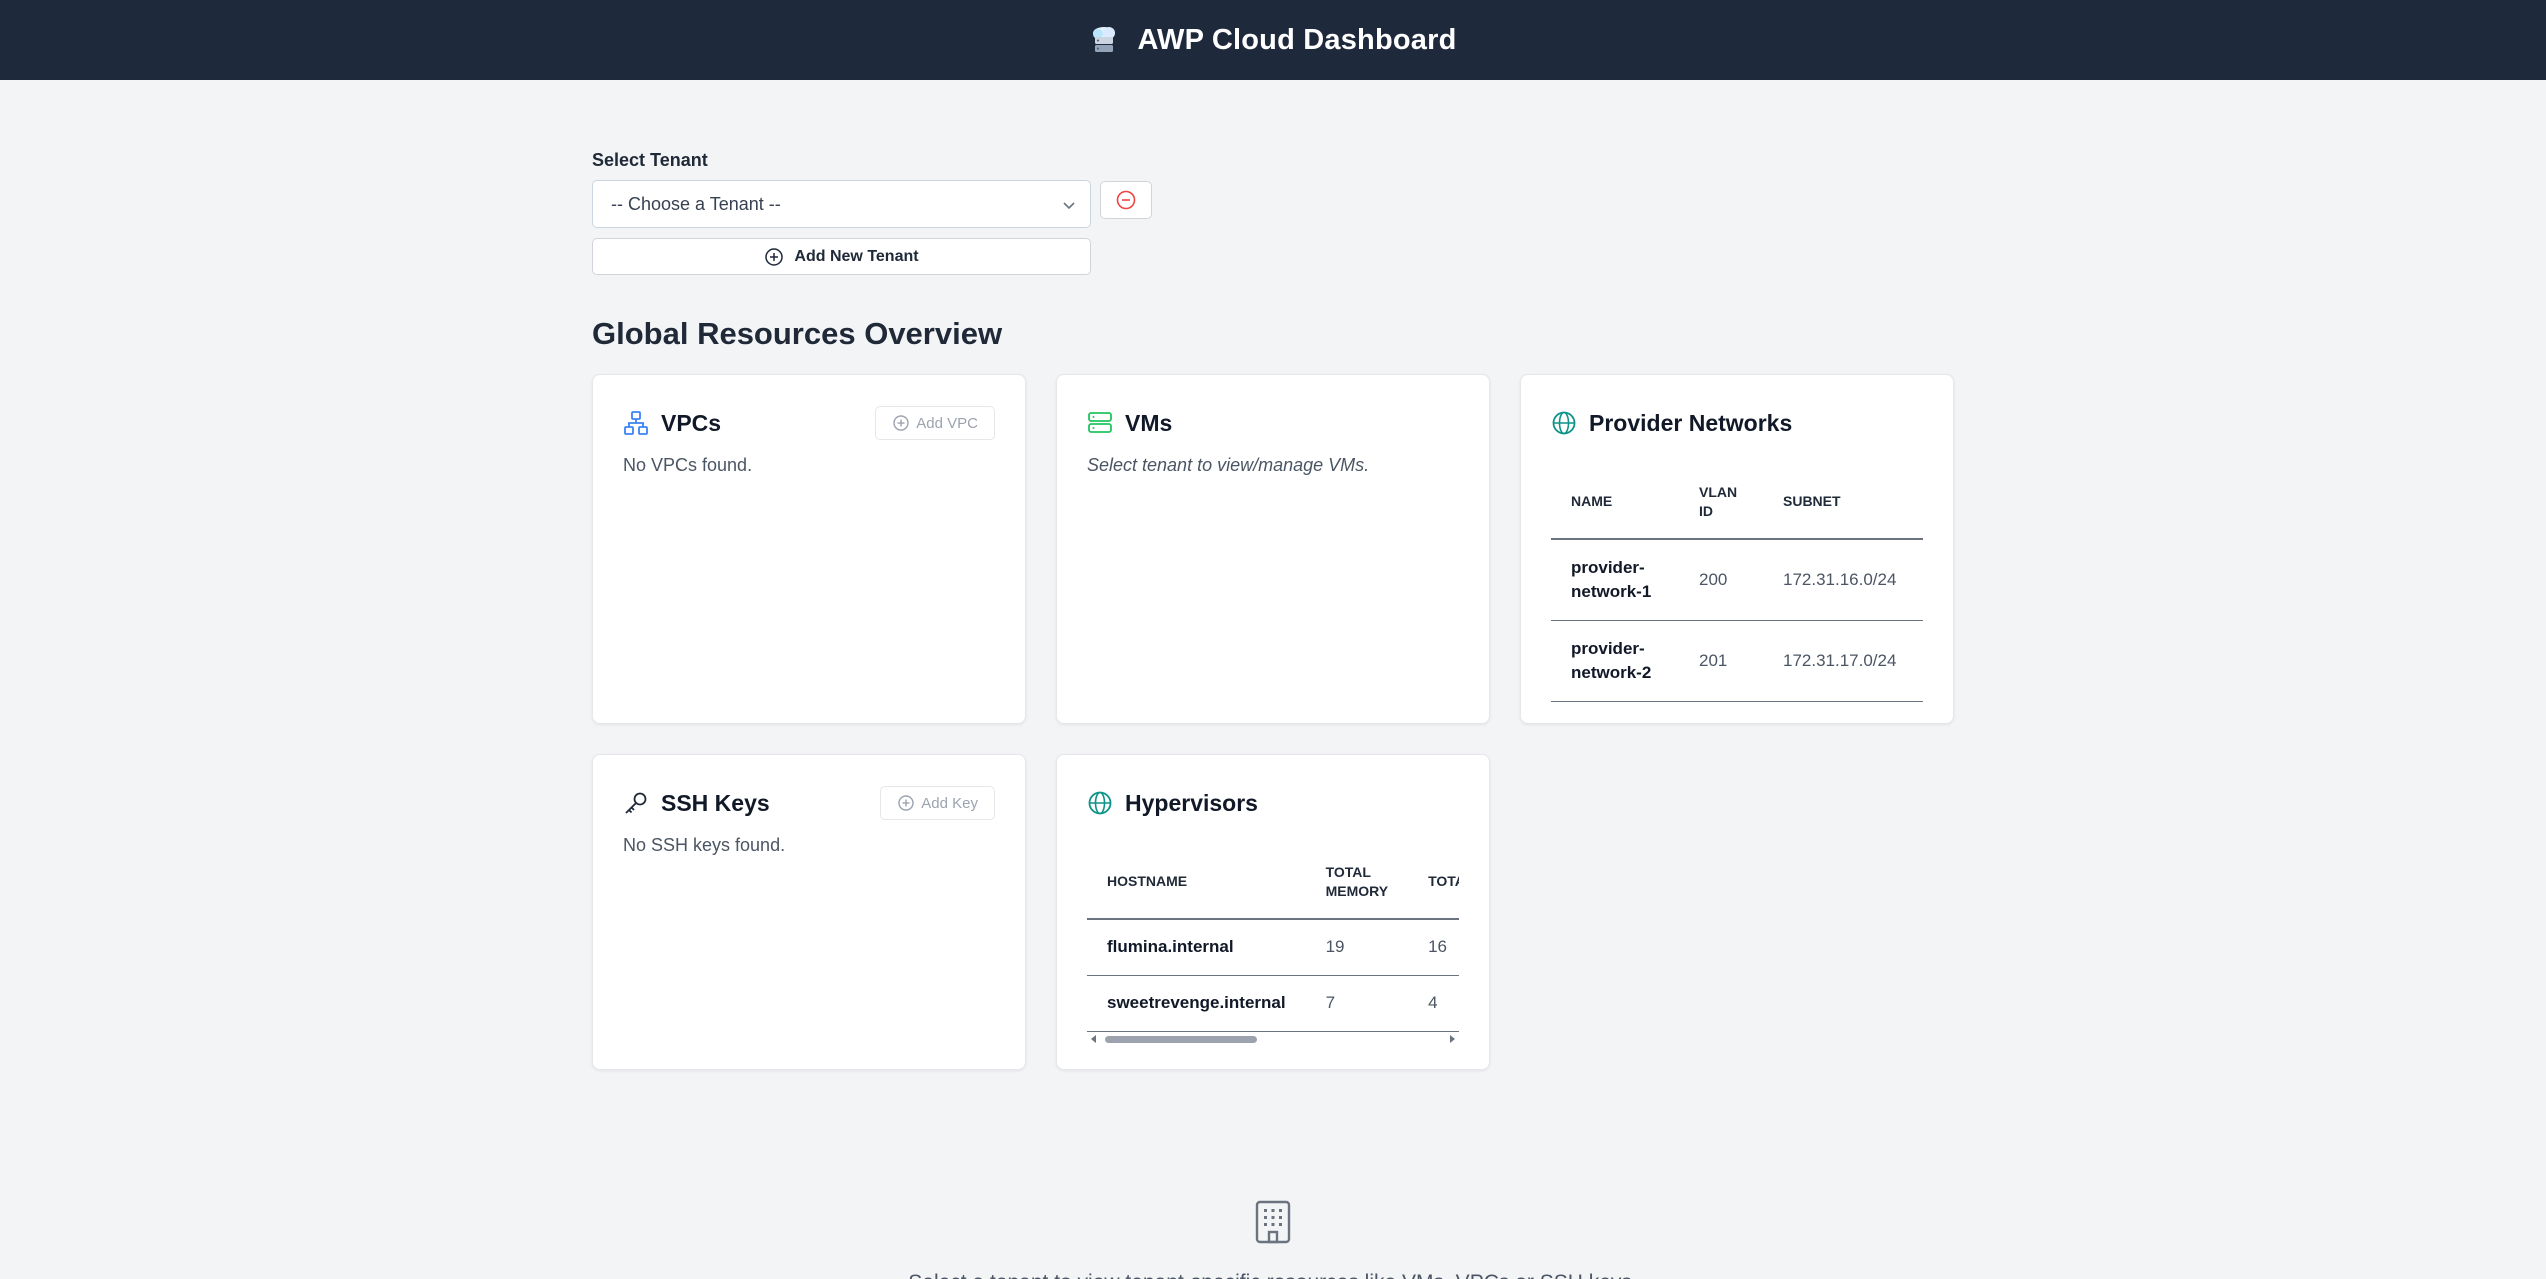 This screenshot has width=2546, height=1279. Describe the element at coordinates (1433, 947) in the screenshot. I see `hypervisor-cpus: 16` at that location.